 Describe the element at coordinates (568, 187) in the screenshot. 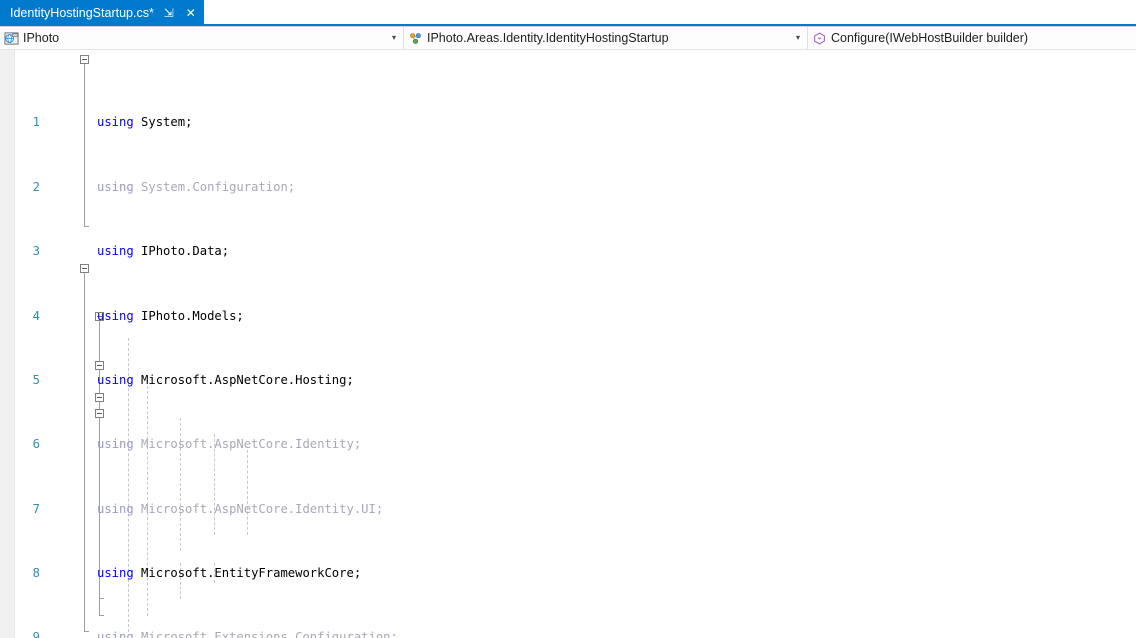

I see `code-line-2: 2 using System.Configuration;` at that location.